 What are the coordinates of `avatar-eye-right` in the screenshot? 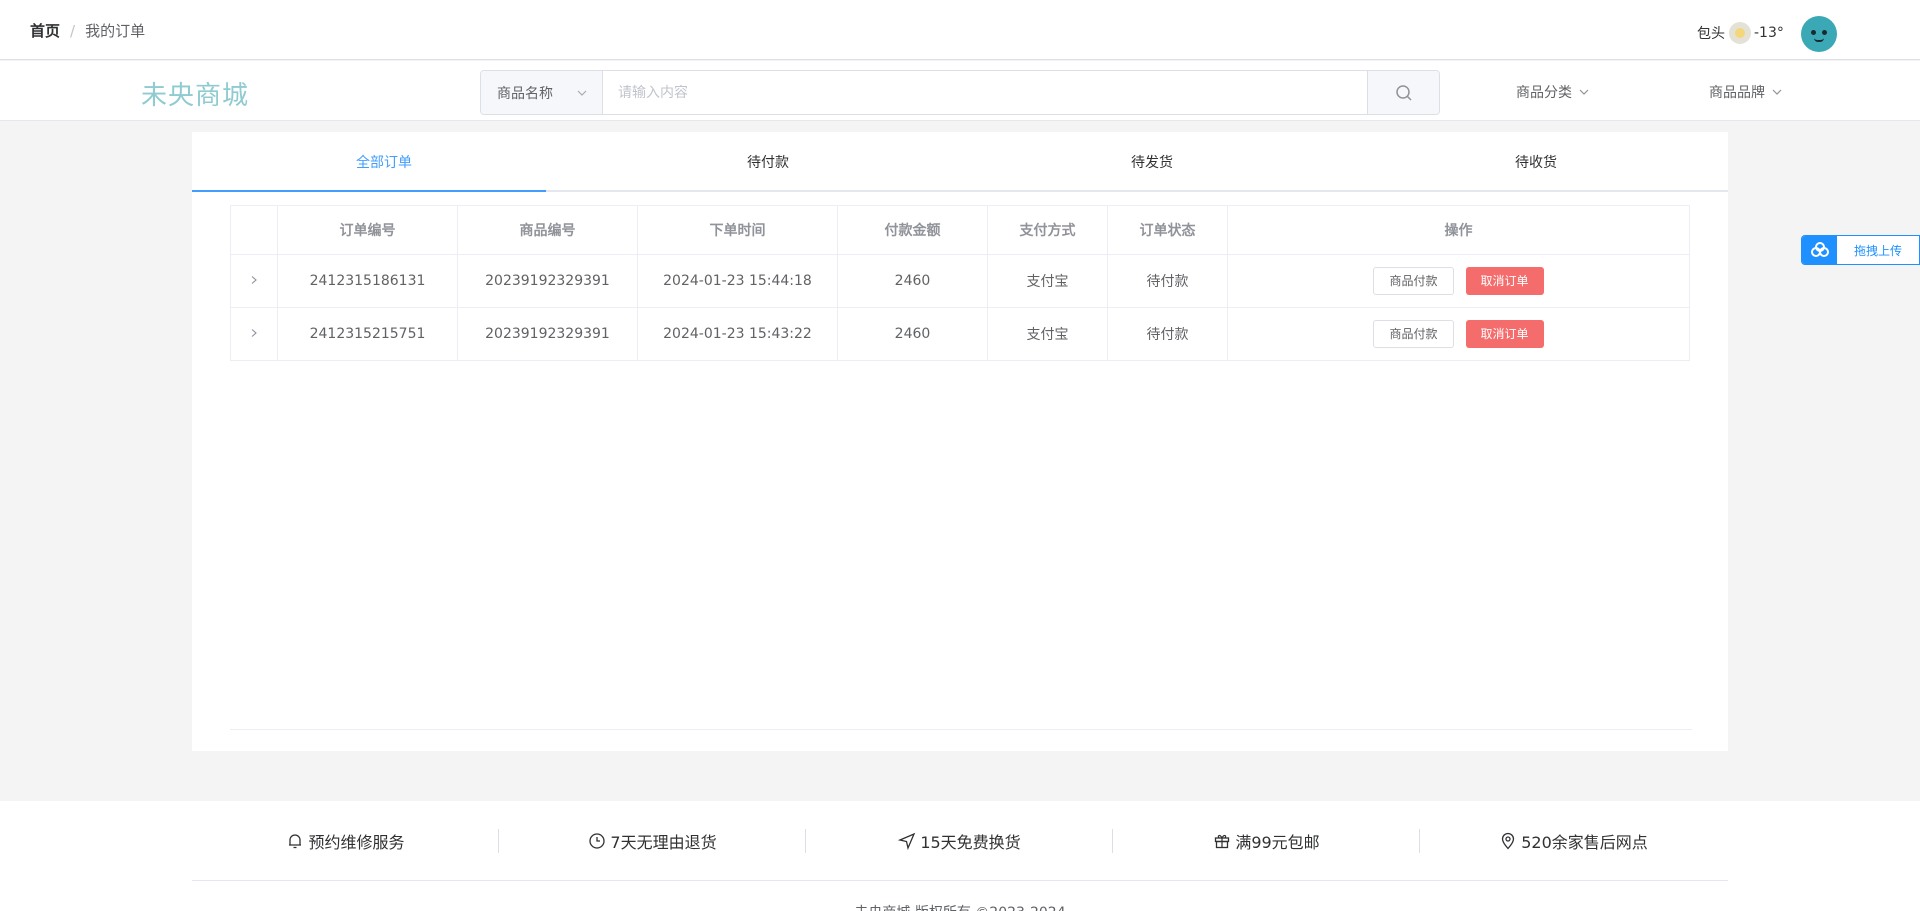 It's located at (1824, 32).